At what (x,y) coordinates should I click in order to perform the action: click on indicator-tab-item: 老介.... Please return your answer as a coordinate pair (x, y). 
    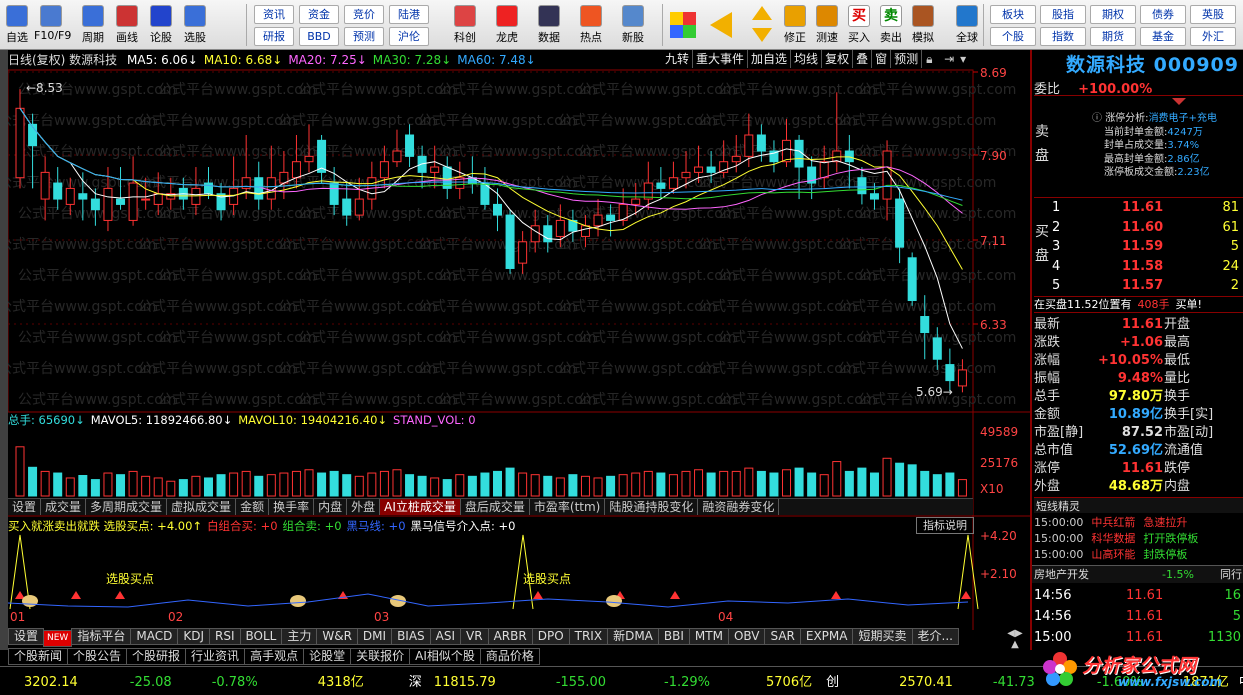
    Looking at the image, I should click on (935, 636).